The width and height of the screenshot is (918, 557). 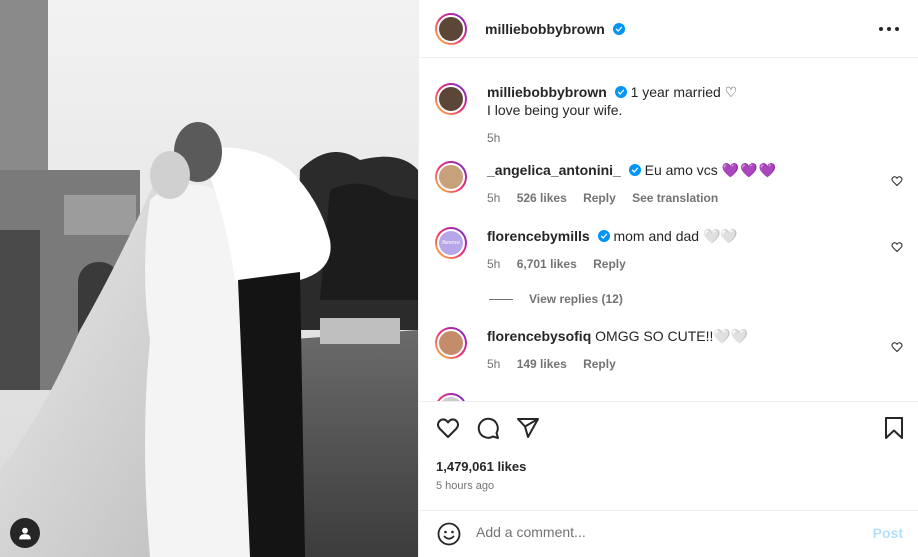 I want to click on author-avatar, so click(x=451, y=28).